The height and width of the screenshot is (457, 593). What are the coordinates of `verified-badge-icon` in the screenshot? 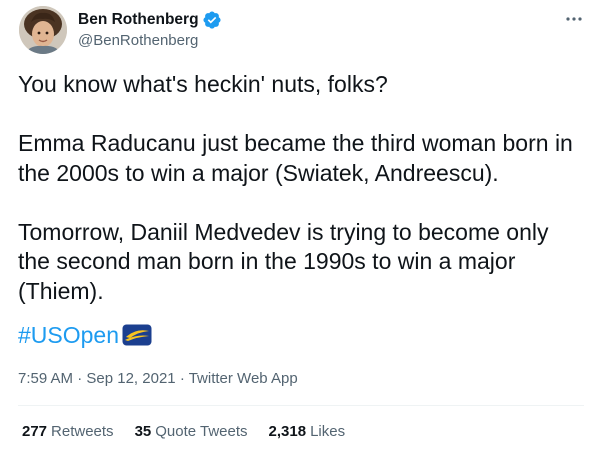 It's located at (212, 20).